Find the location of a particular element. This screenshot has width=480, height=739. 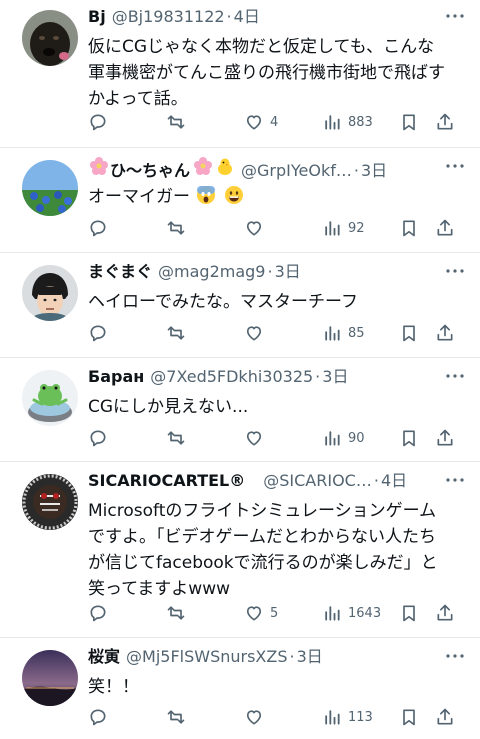

display-name: 桜寅 is located at coordinates (104, 657).